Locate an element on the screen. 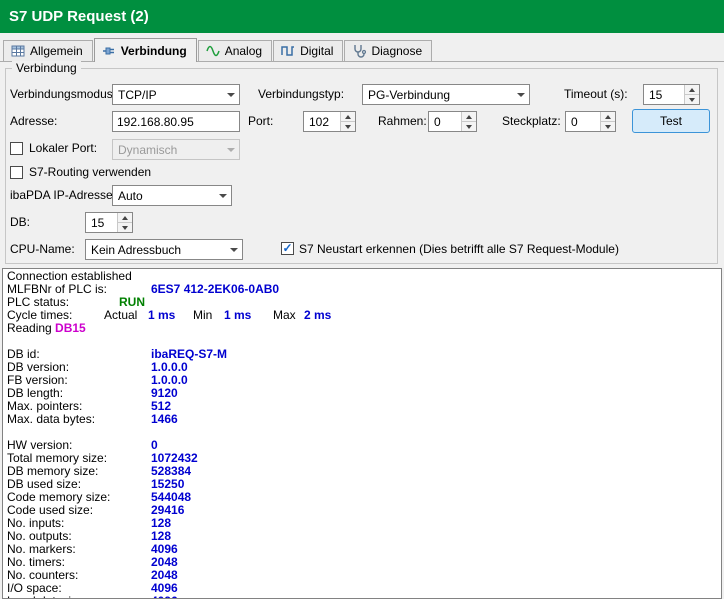 This screenshot has height=599, width=724. console-line: DB used size: 15250 is located at coordinates (364, 484).